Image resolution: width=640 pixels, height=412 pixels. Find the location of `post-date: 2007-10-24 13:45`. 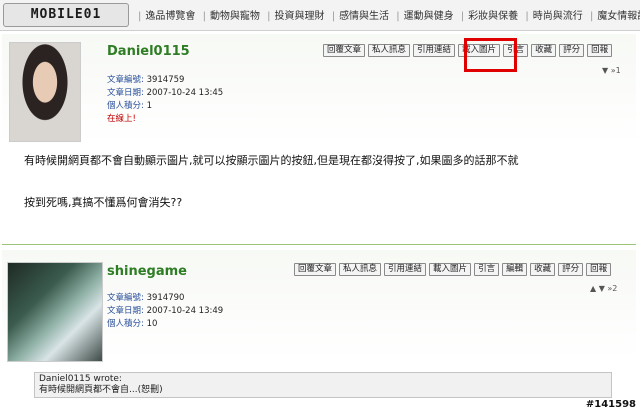

post-date: 2007-10-24 13:45 is located at coordinates (185, 93).